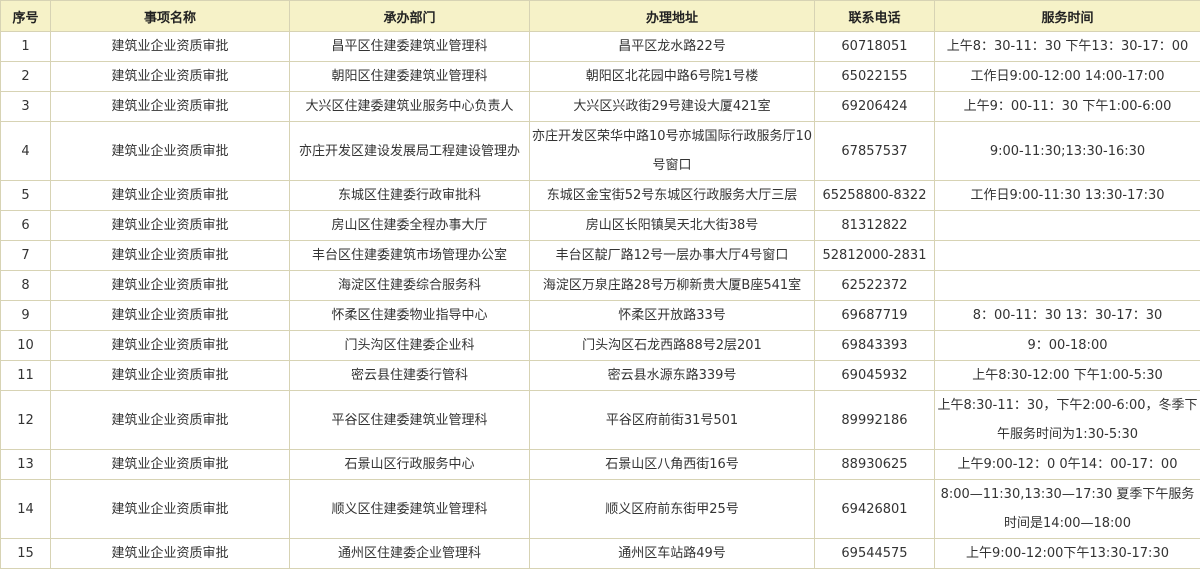  I want to click on cell-department: 丰台区住建委建筑市场管理办公室, so click(409, 255).